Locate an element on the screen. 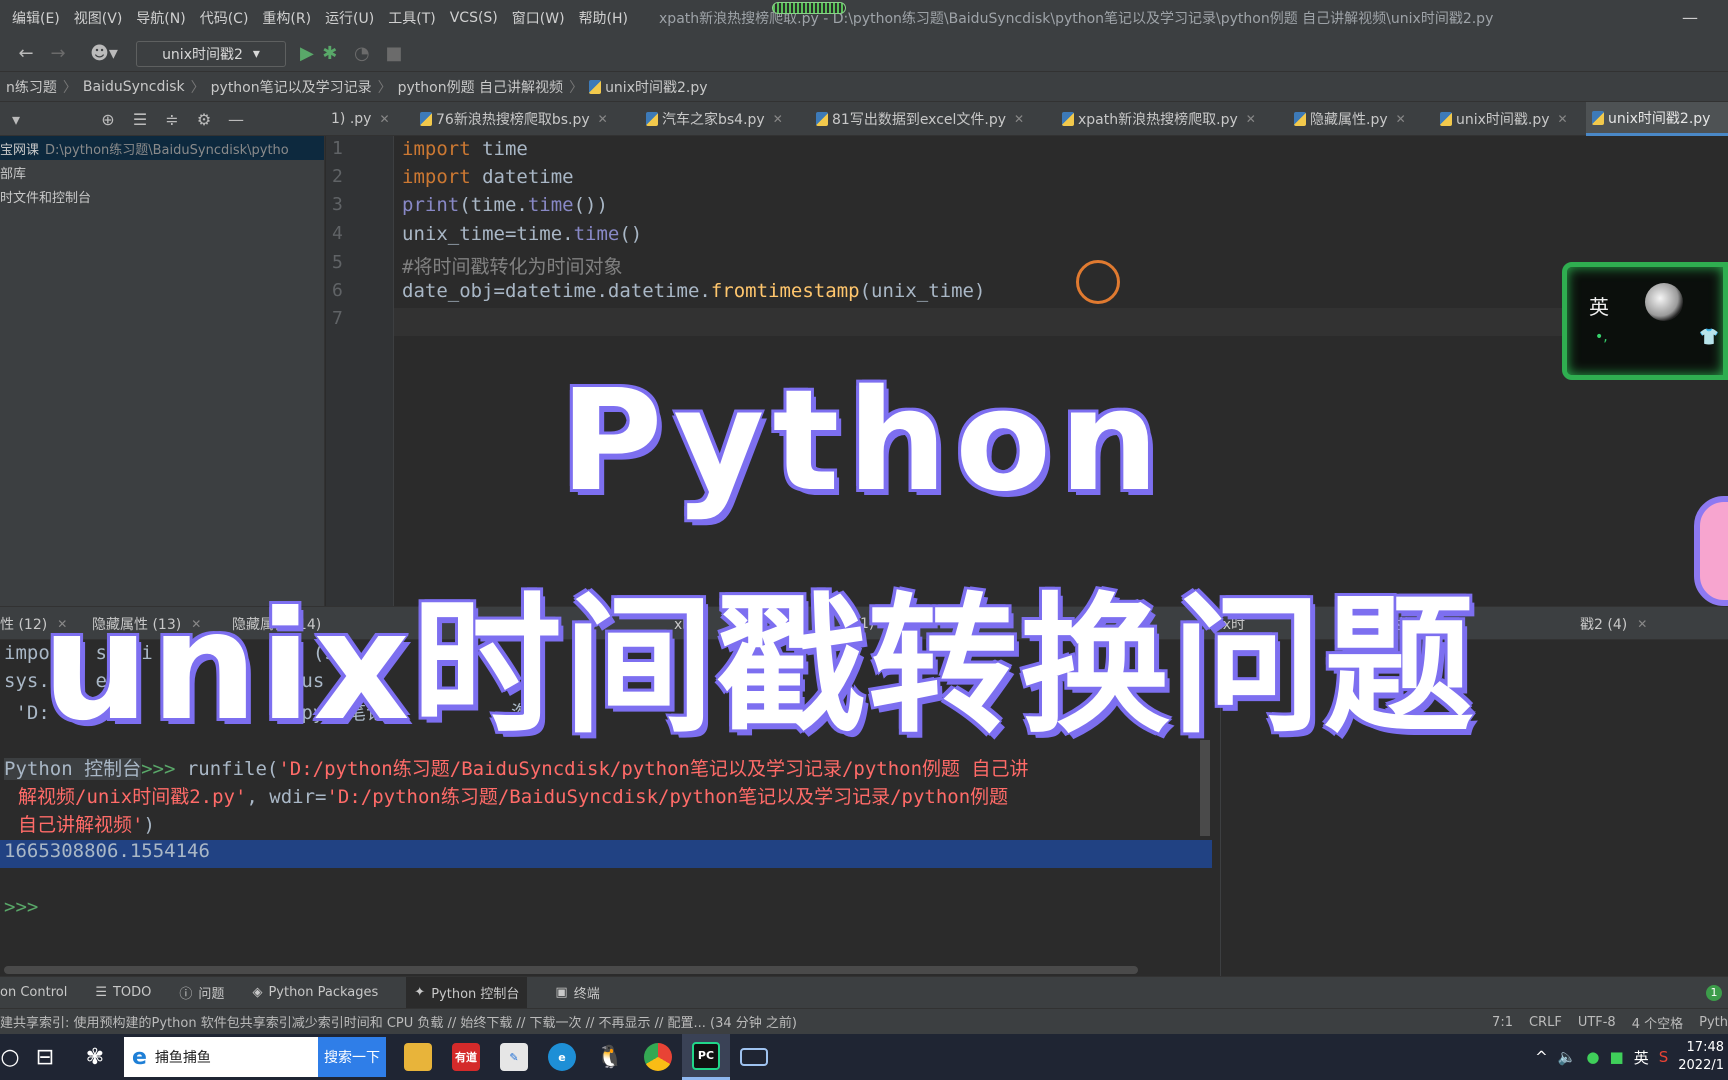 The image size is (1728, 1080). back-arrow-icon: ← is located at coordinates (26, 53).